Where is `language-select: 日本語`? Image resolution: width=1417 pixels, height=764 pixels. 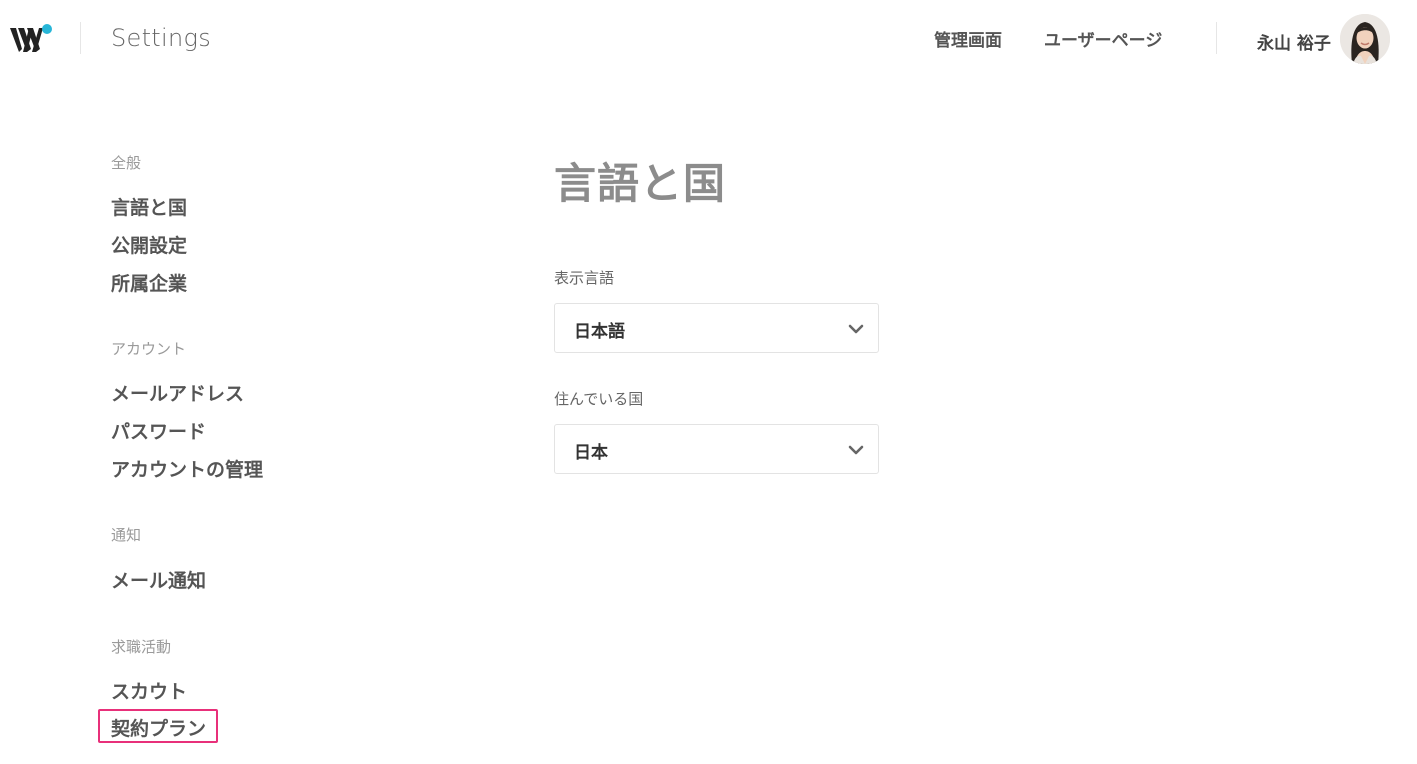 language-select: 日本語 is located at coordinates (716, 328).